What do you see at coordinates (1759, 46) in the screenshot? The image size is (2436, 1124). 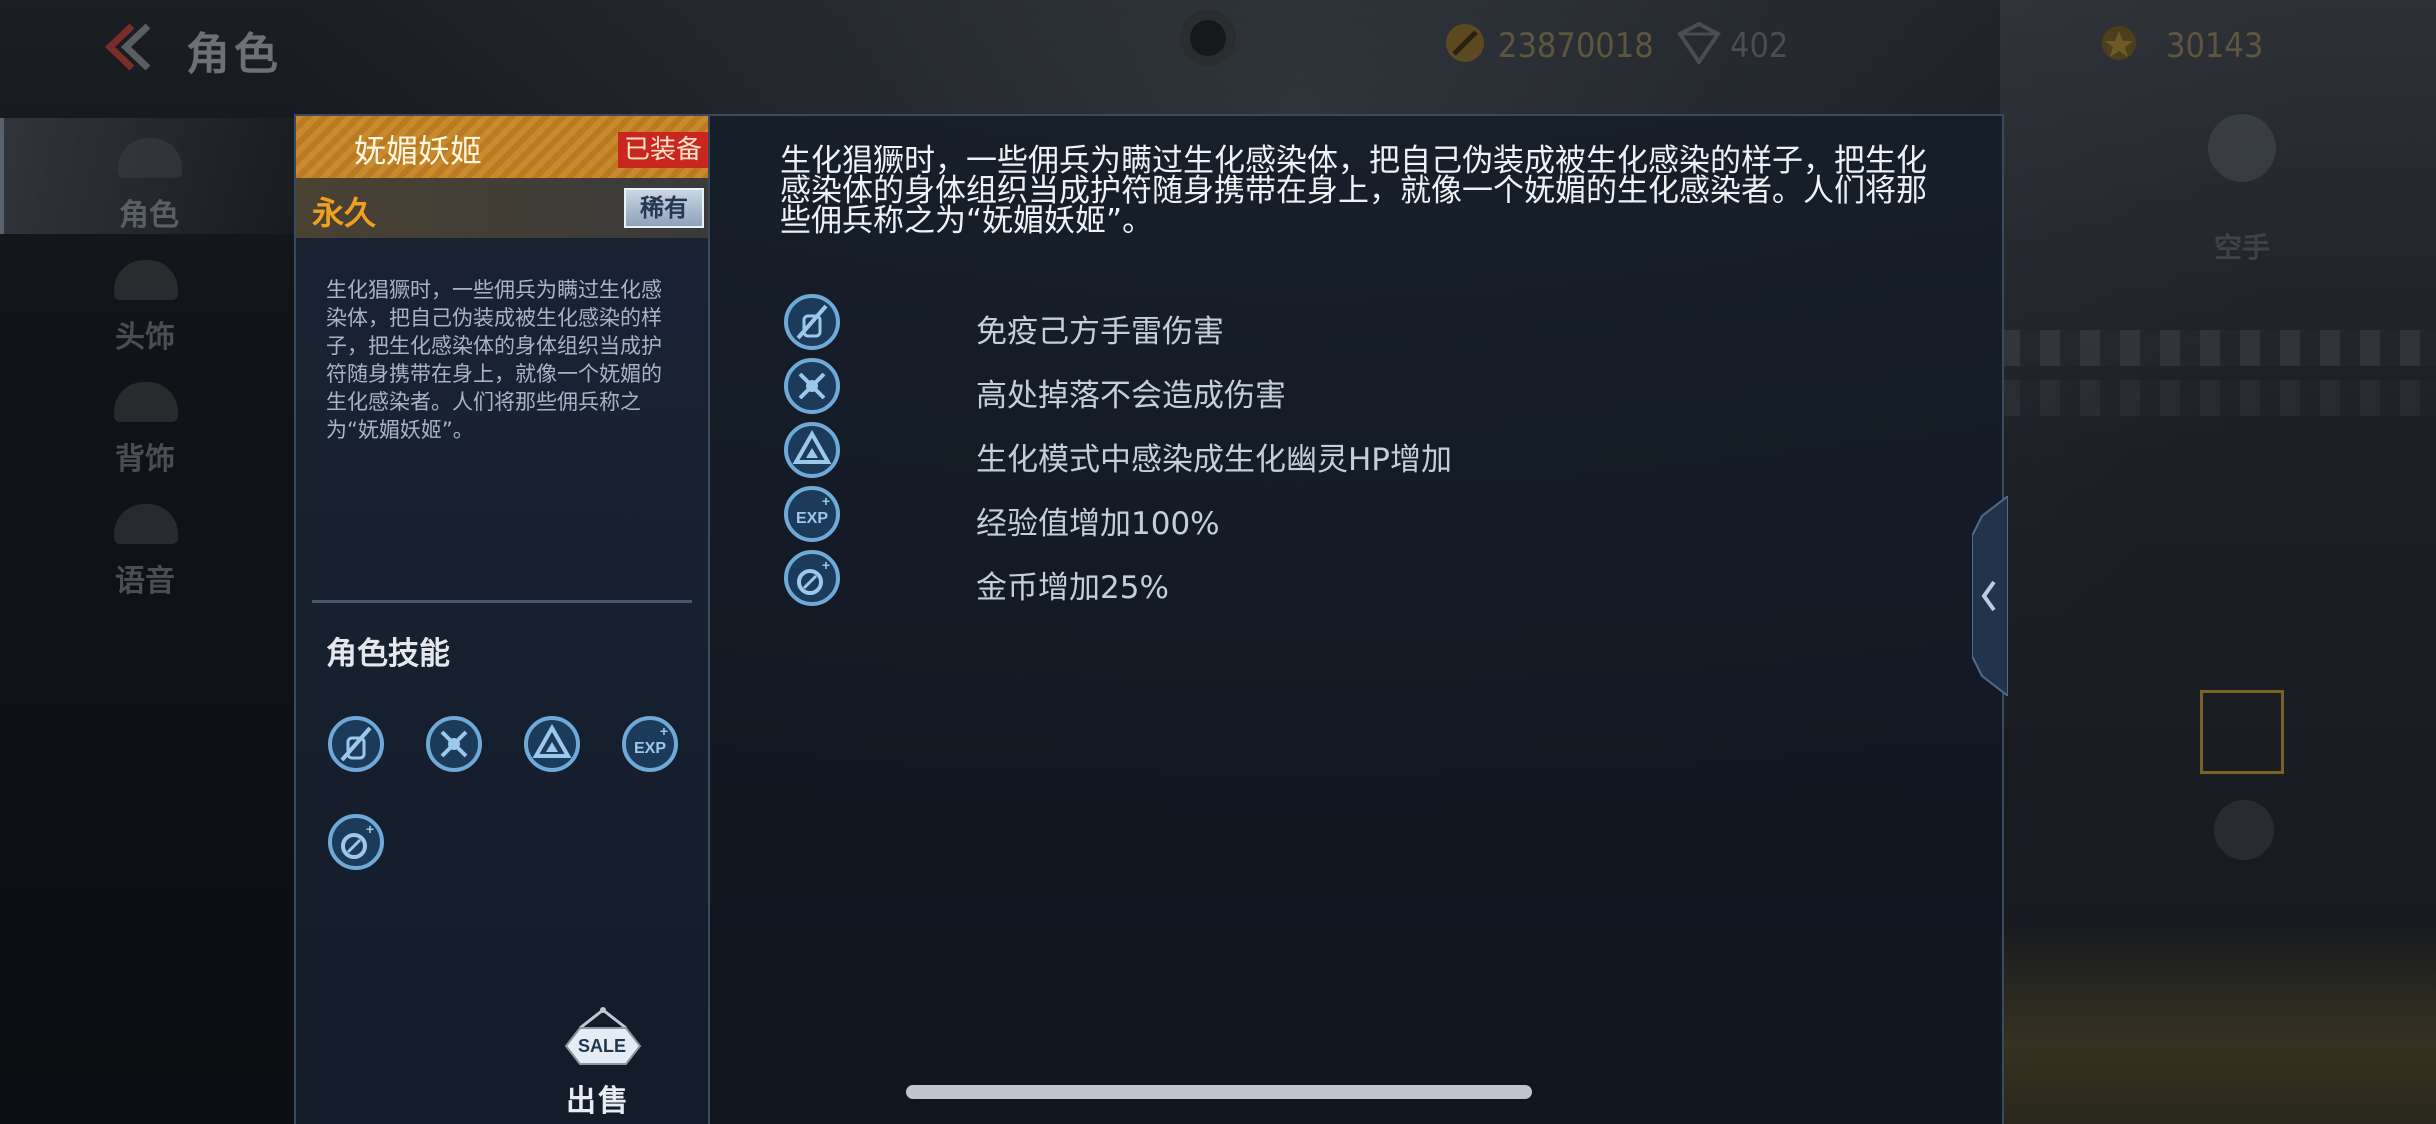 I see `diamond-count: 402` at bounding box center [1759, 46].